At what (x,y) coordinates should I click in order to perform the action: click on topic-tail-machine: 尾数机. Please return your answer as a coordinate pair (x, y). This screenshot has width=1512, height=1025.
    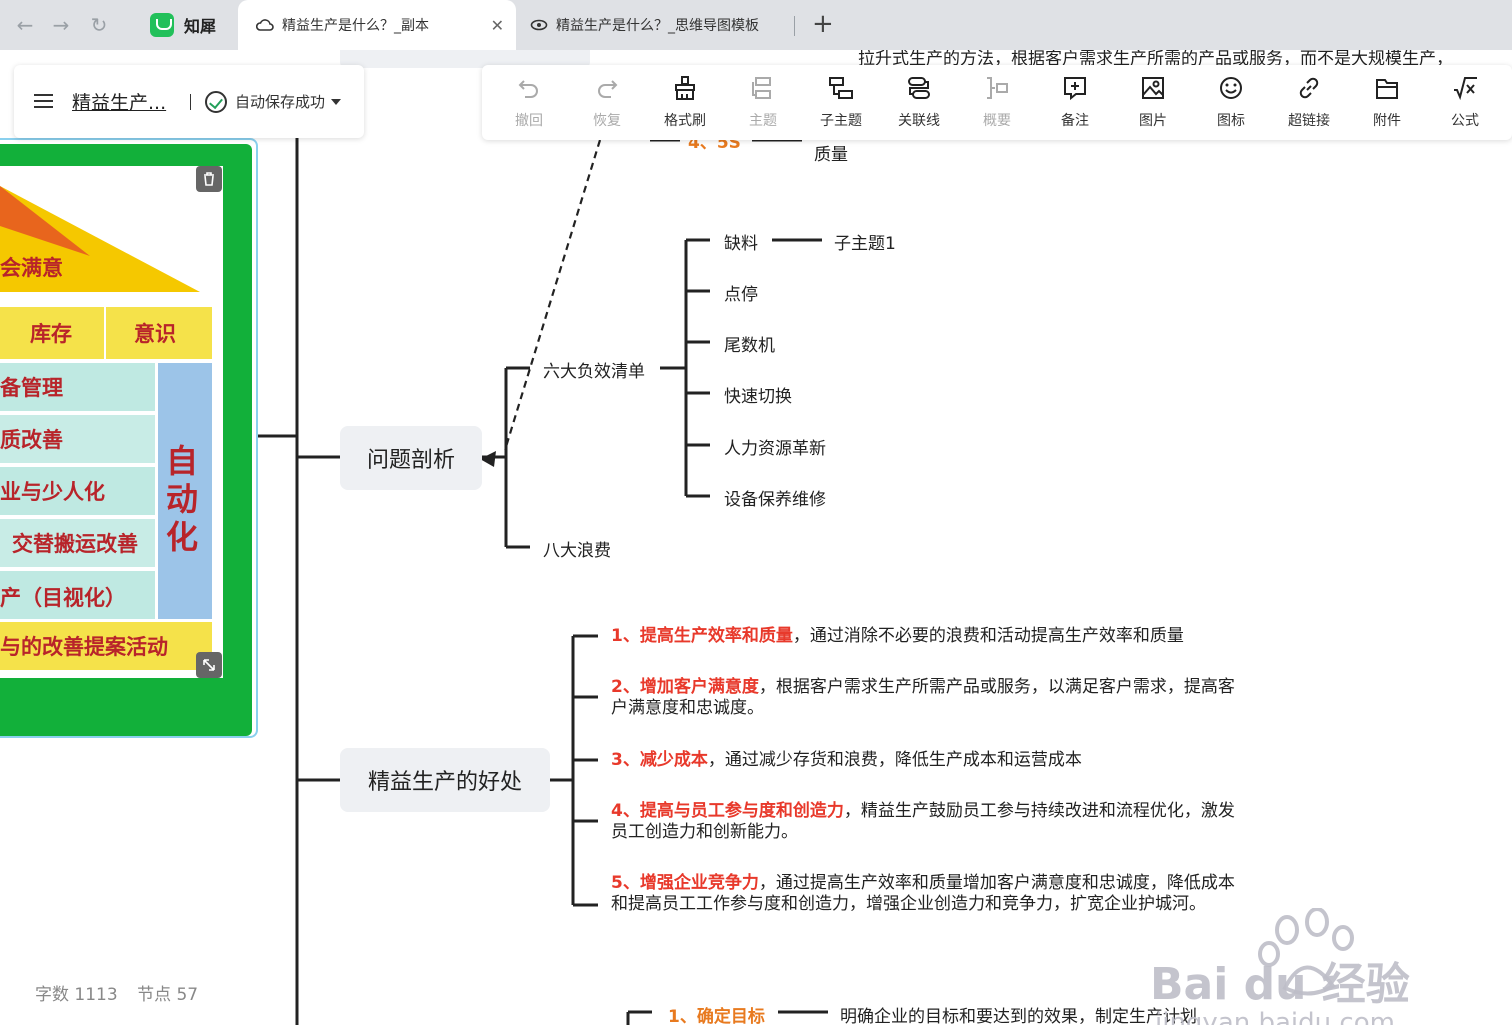
    Looking at the image, I should click on (749, 343).